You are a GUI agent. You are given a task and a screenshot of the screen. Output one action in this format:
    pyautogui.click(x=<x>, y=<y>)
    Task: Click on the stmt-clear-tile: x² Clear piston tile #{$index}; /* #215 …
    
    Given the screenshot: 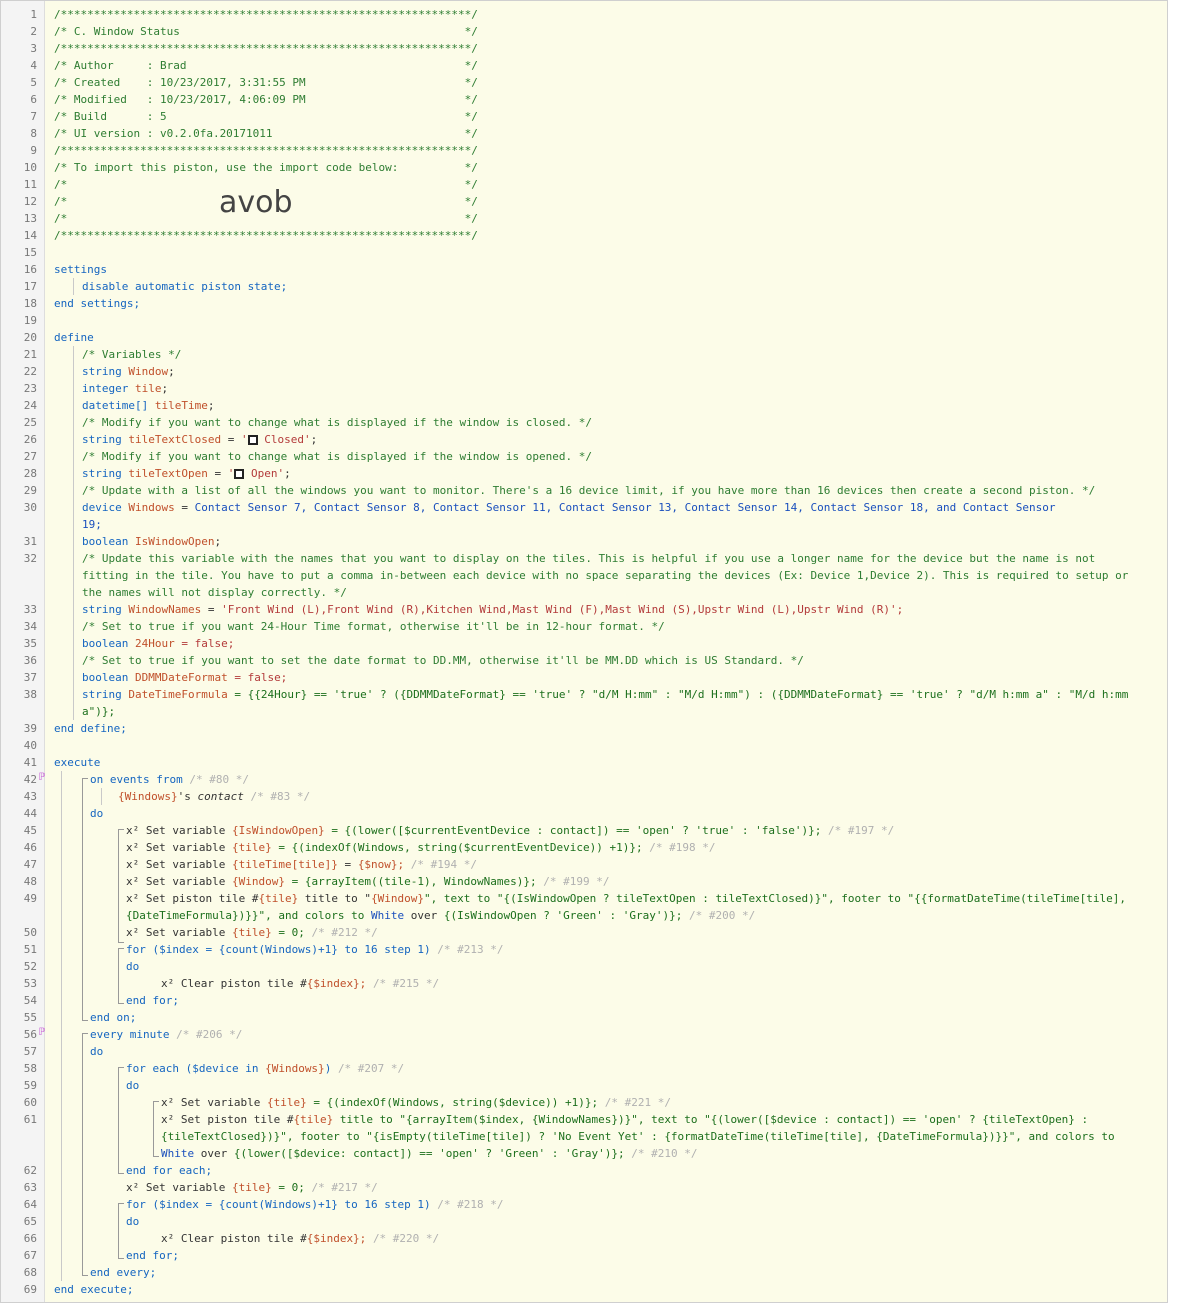 What is the action you would take?
    pyautogui.click(x=300, y=983)
    